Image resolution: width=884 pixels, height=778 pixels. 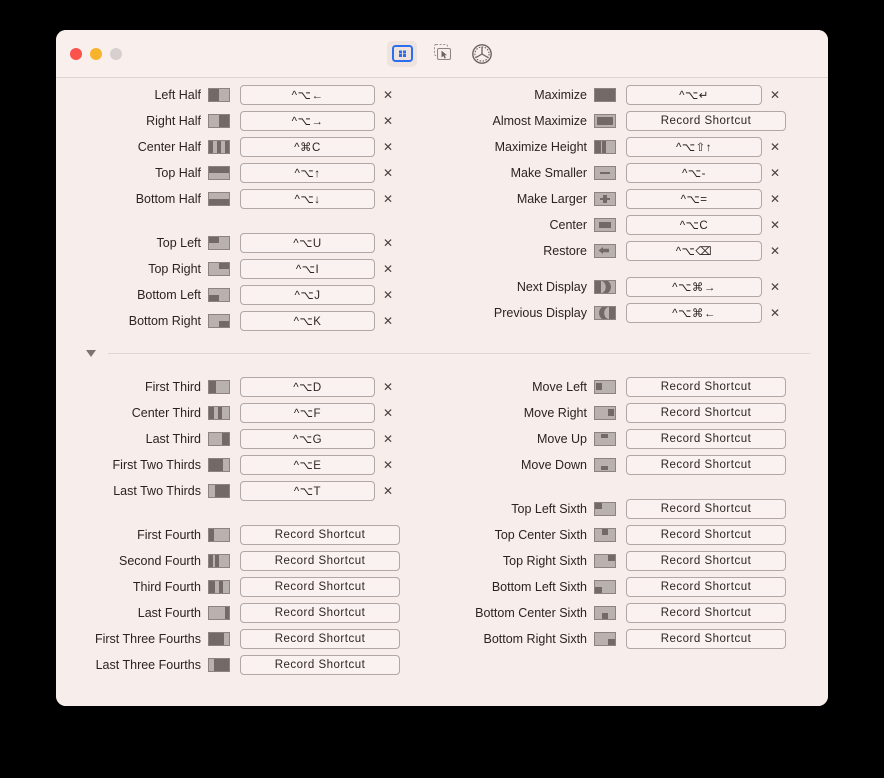 I want to click on shortcut-field: ^⌥=, so click(x=694, y=199).